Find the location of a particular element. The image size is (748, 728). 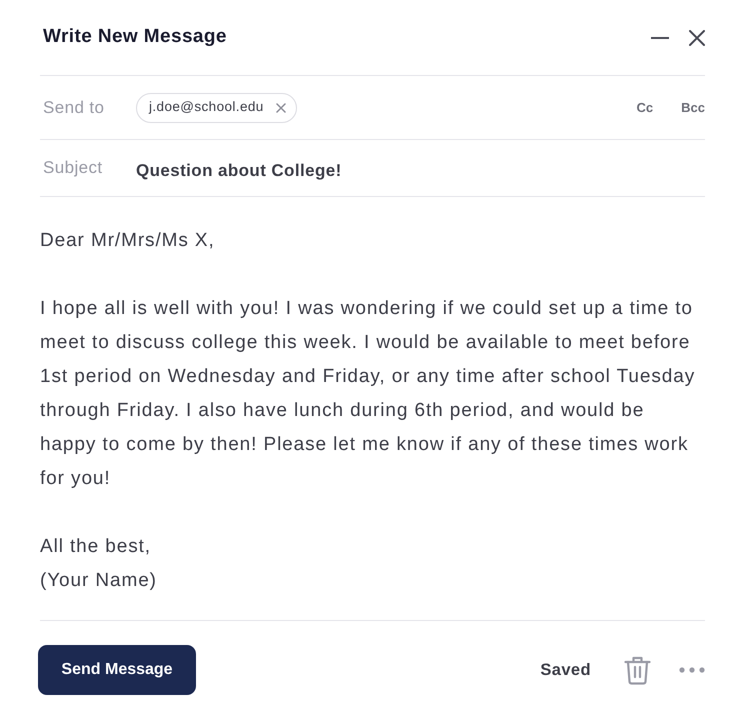

minimize-icon is located at coordinates (660, 37).